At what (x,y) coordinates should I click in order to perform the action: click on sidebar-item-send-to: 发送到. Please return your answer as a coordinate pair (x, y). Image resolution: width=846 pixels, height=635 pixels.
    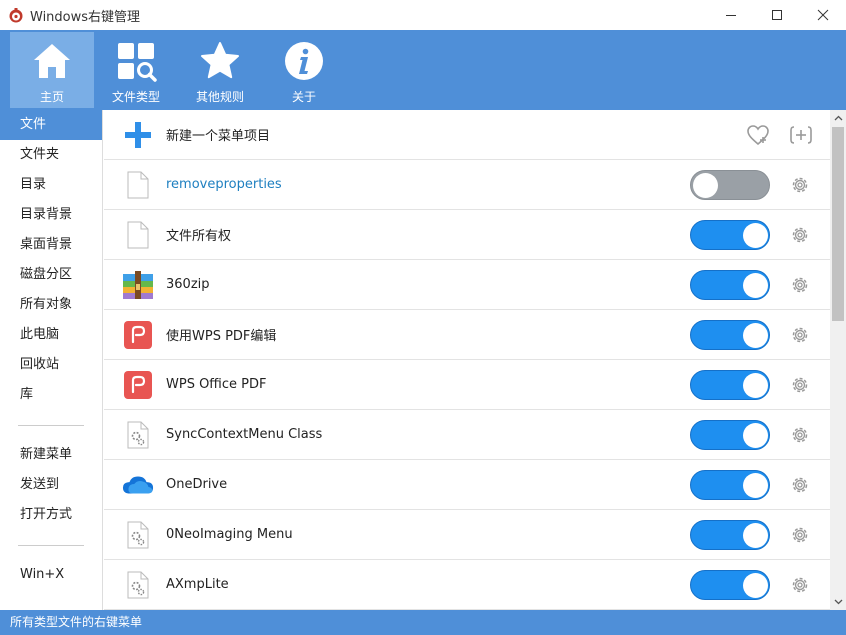
    Looking at the image, I should click on (51, 485).